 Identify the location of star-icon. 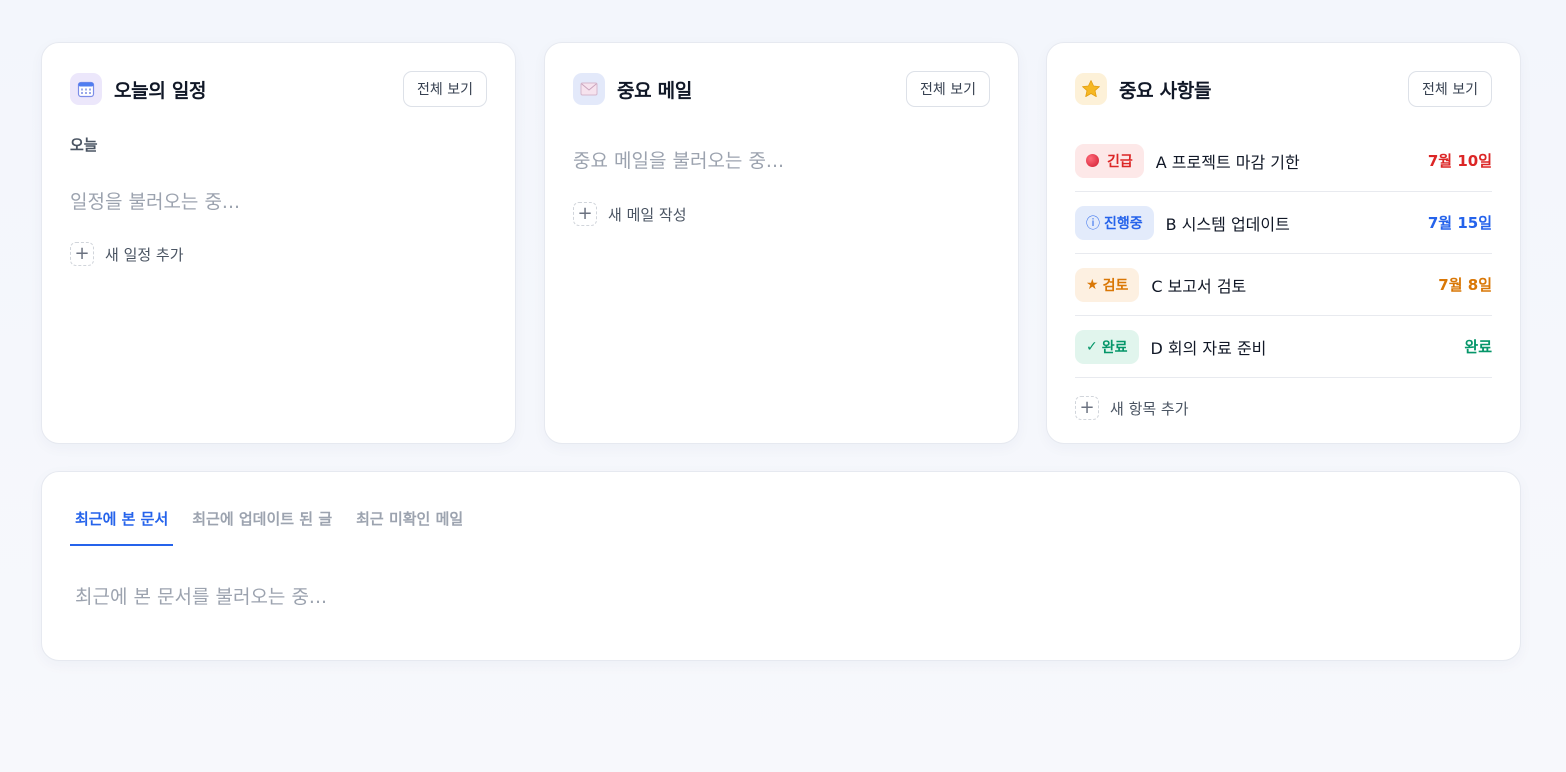
(1091, 89).